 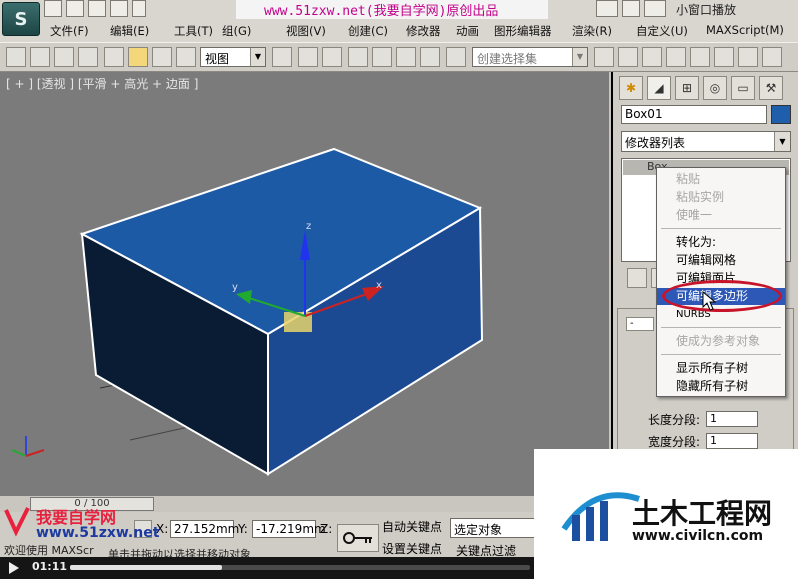 What do you see at coordinates (97, 8) in the screenshot?
I see `save-file-icon` at bounding box center [97, 8].